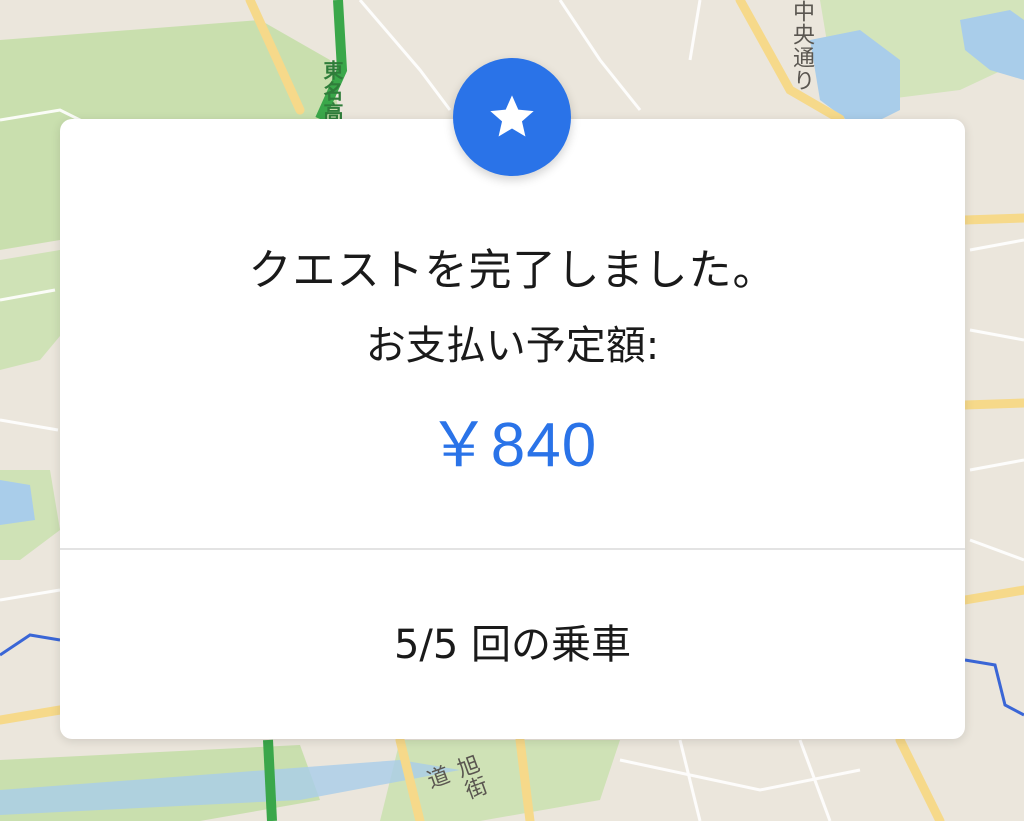  I want to click on star-icon, so click(512, 116).